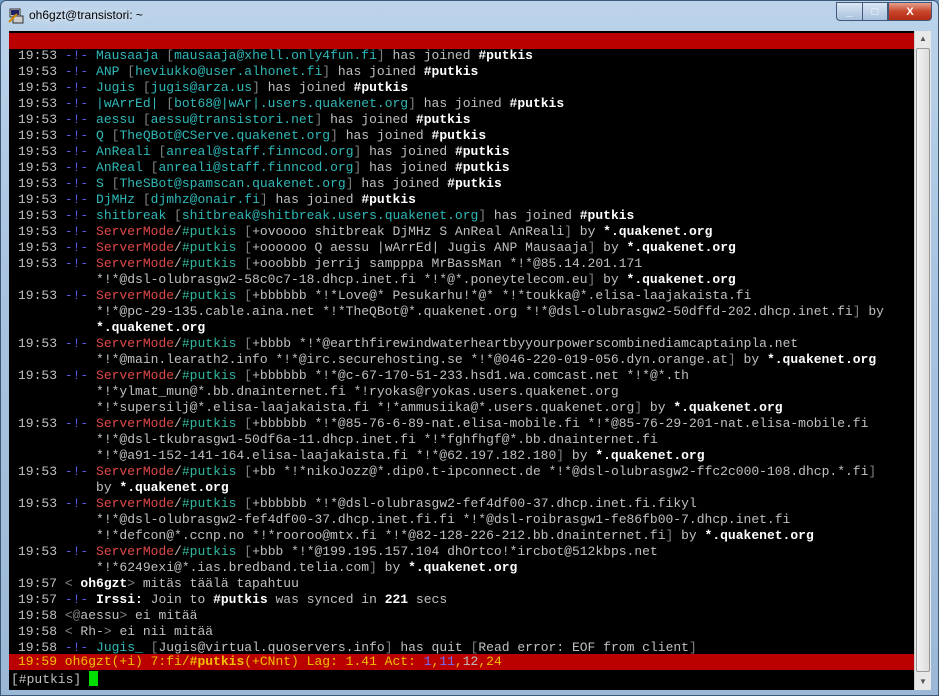  I want to click on scrollbar-thumb, so click(923, 360).